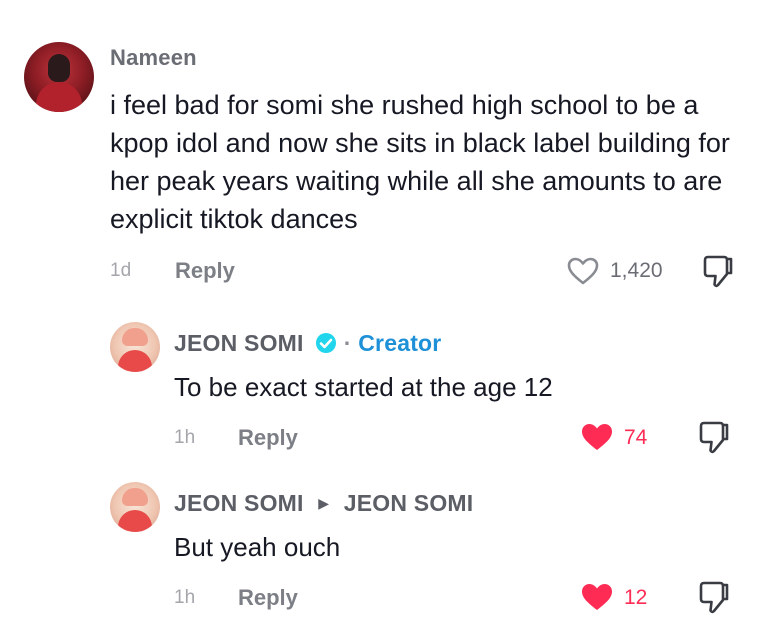 The width and height of the screenshot is (766, 640). I want to click on like-count: 1,420, so click(636, 270).